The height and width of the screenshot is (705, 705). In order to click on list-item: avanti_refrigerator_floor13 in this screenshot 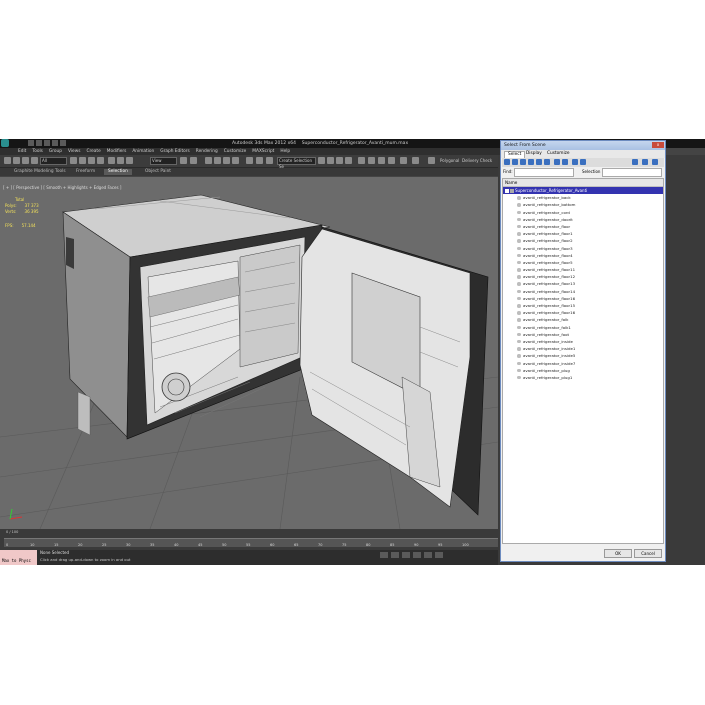, I will do `click(583, 283)`.